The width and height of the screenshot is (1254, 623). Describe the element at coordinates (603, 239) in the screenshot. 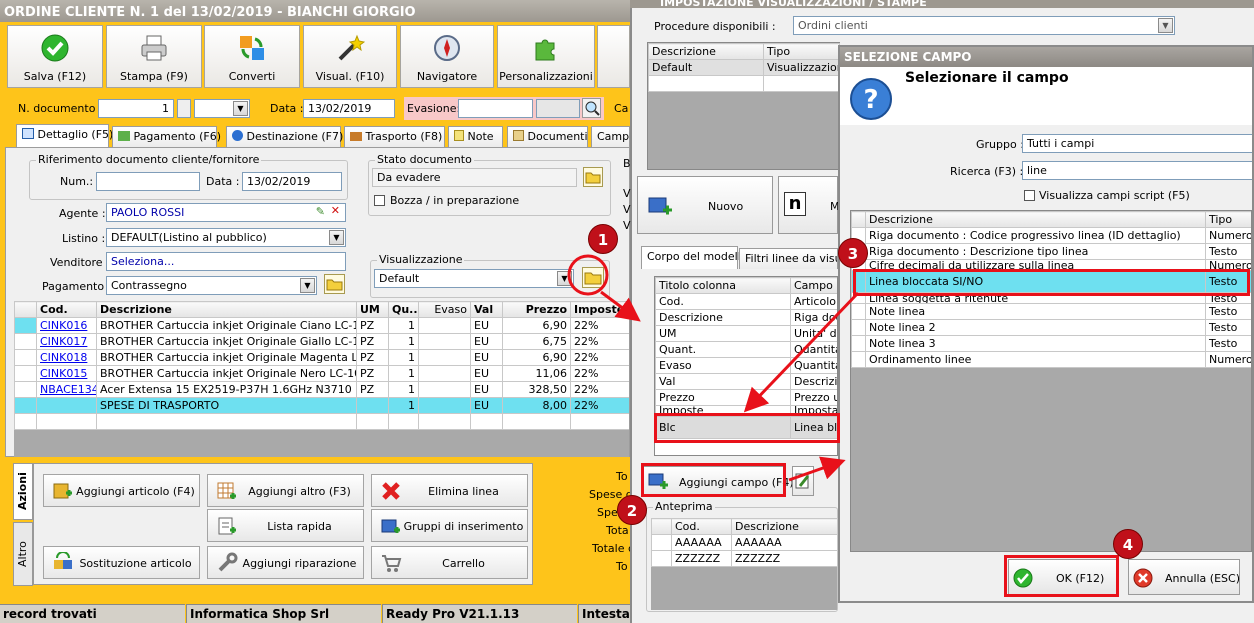

I see `callout-1: 1` at that location.